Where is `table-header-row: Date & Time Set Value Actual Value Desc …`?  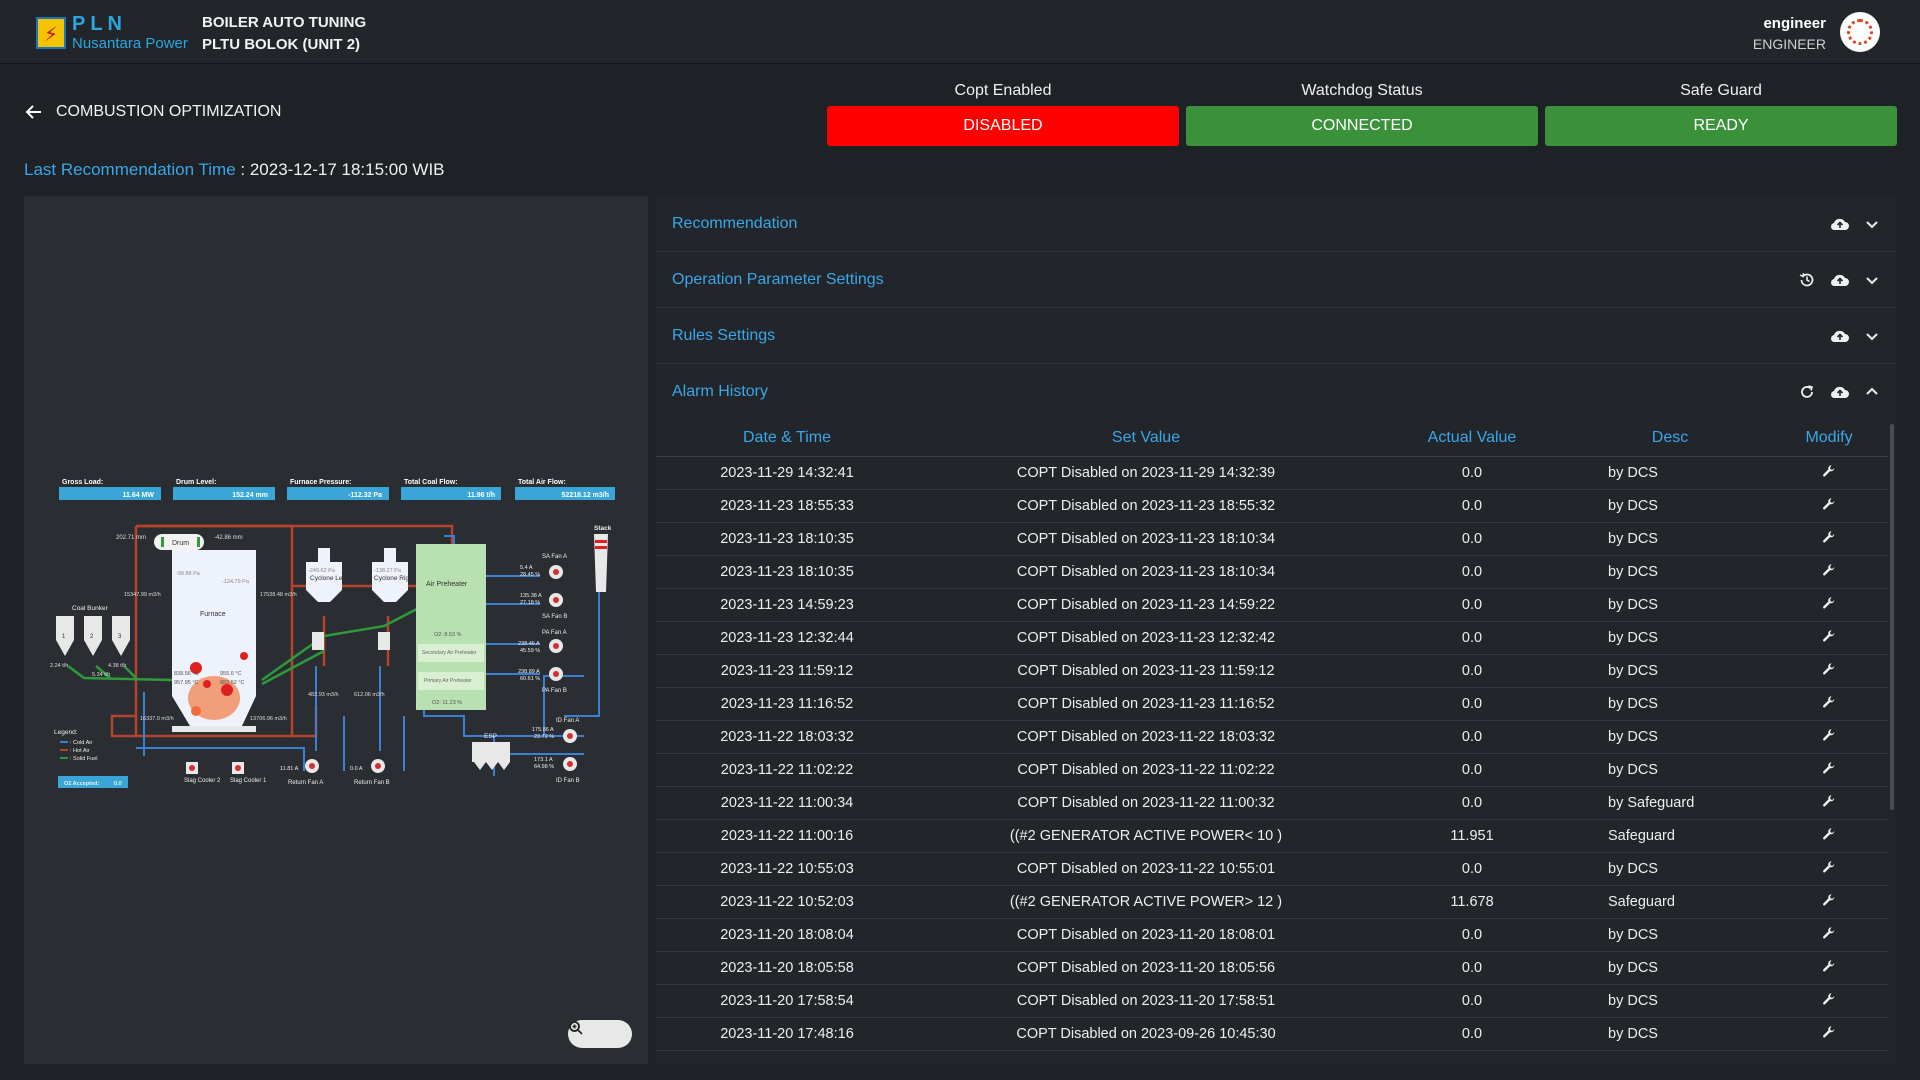
table-header-row: Date & Time Set Value Actual Value Desc … is located at coordinates (1272, 438).